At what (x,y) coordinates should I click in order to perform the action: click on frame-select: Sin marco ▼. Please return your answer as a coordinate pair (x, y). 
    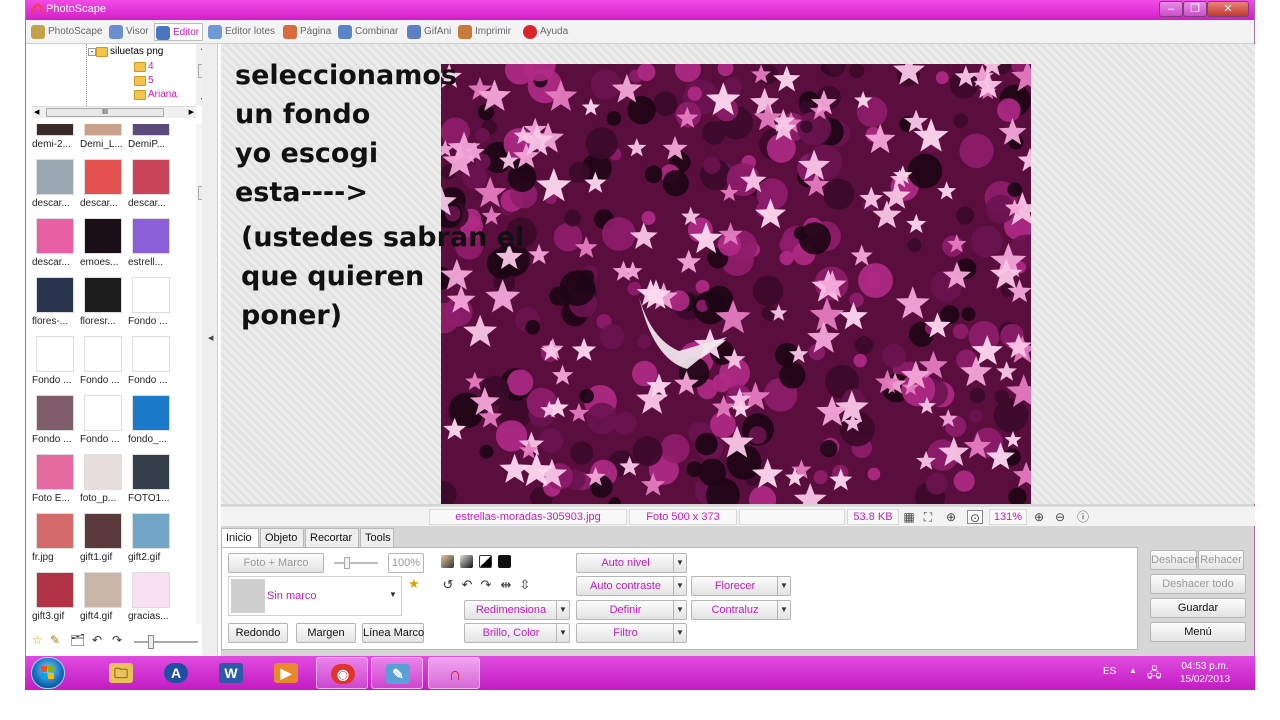
    Looking at the image, I should click on (315, 596).